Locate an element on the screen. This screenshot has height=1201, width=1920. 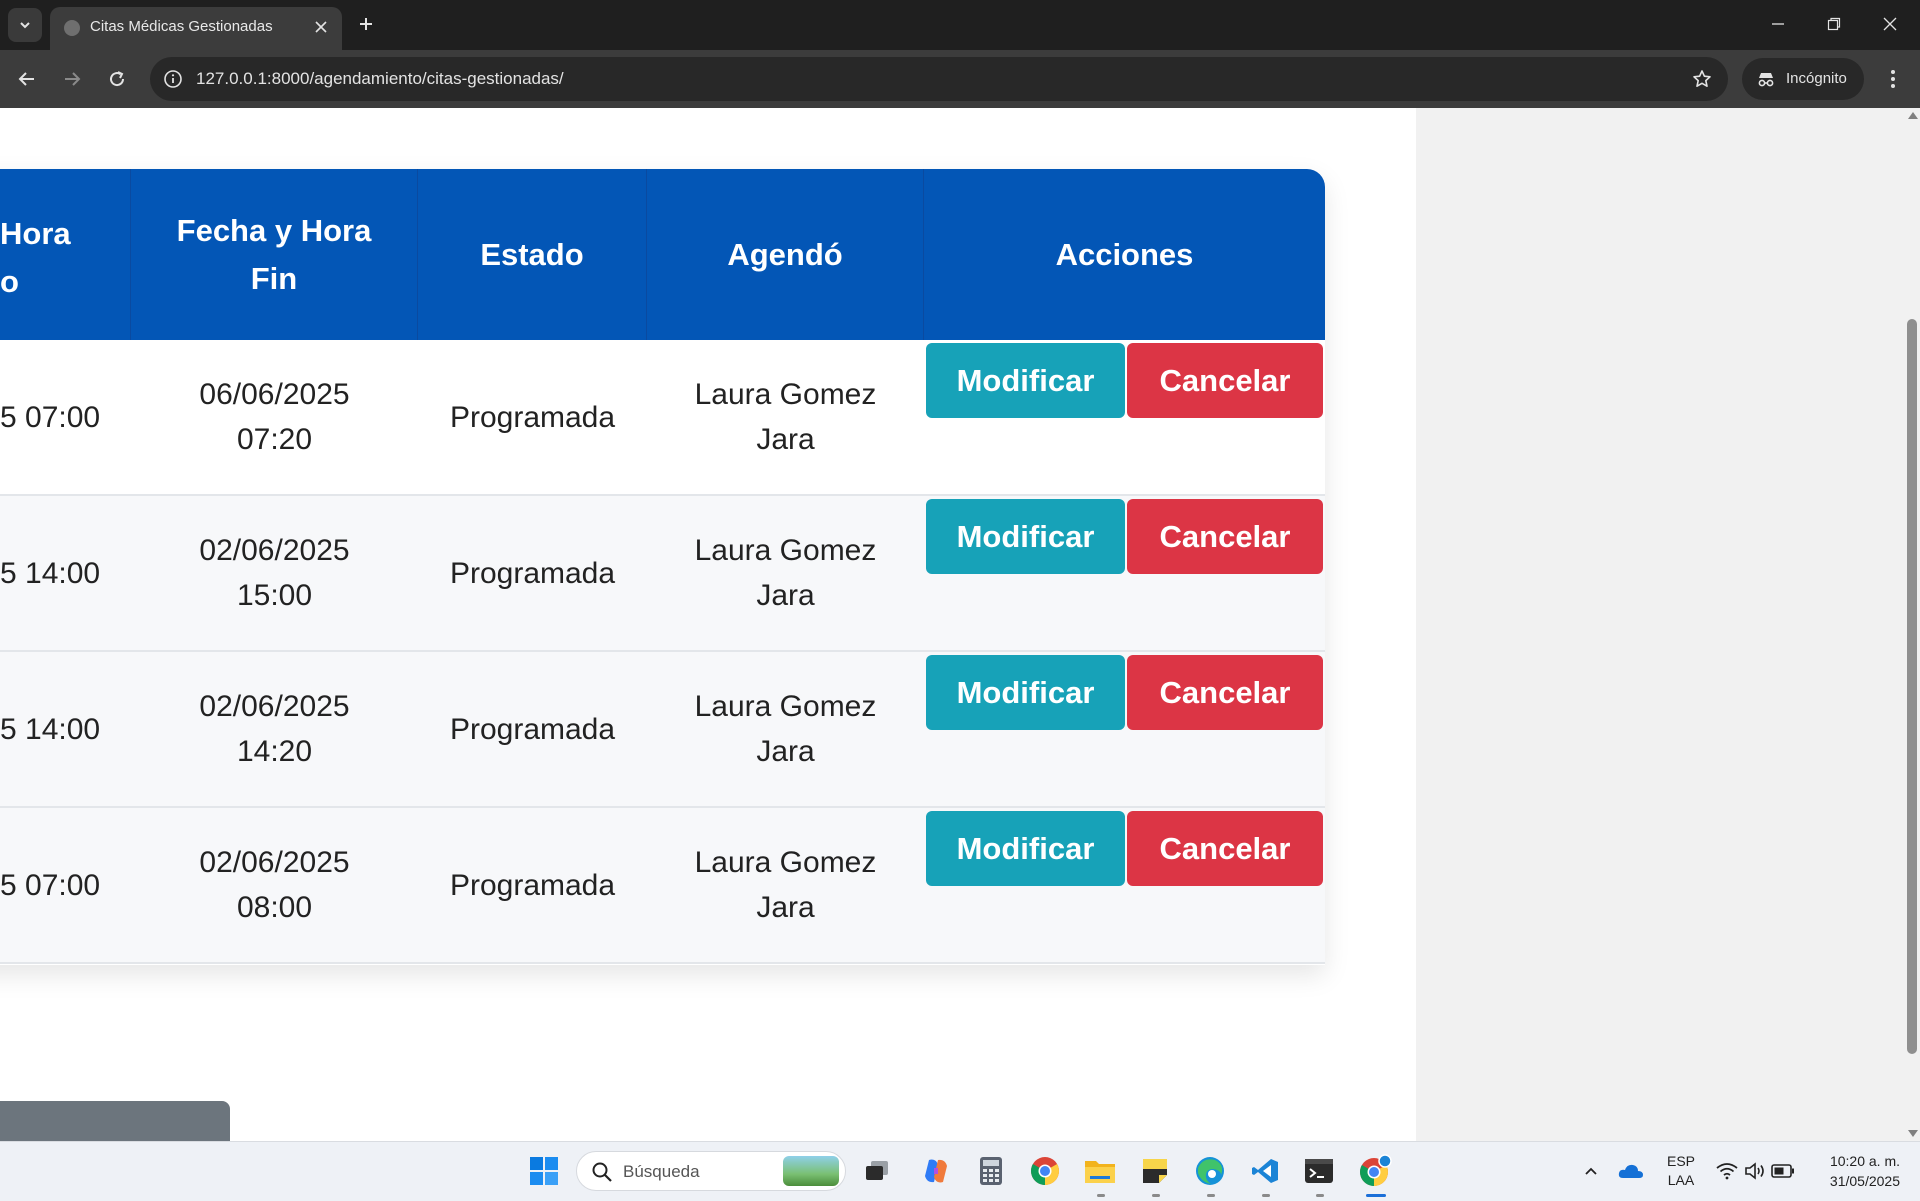
windows-start-icon is located at coordinates (544, 1171).